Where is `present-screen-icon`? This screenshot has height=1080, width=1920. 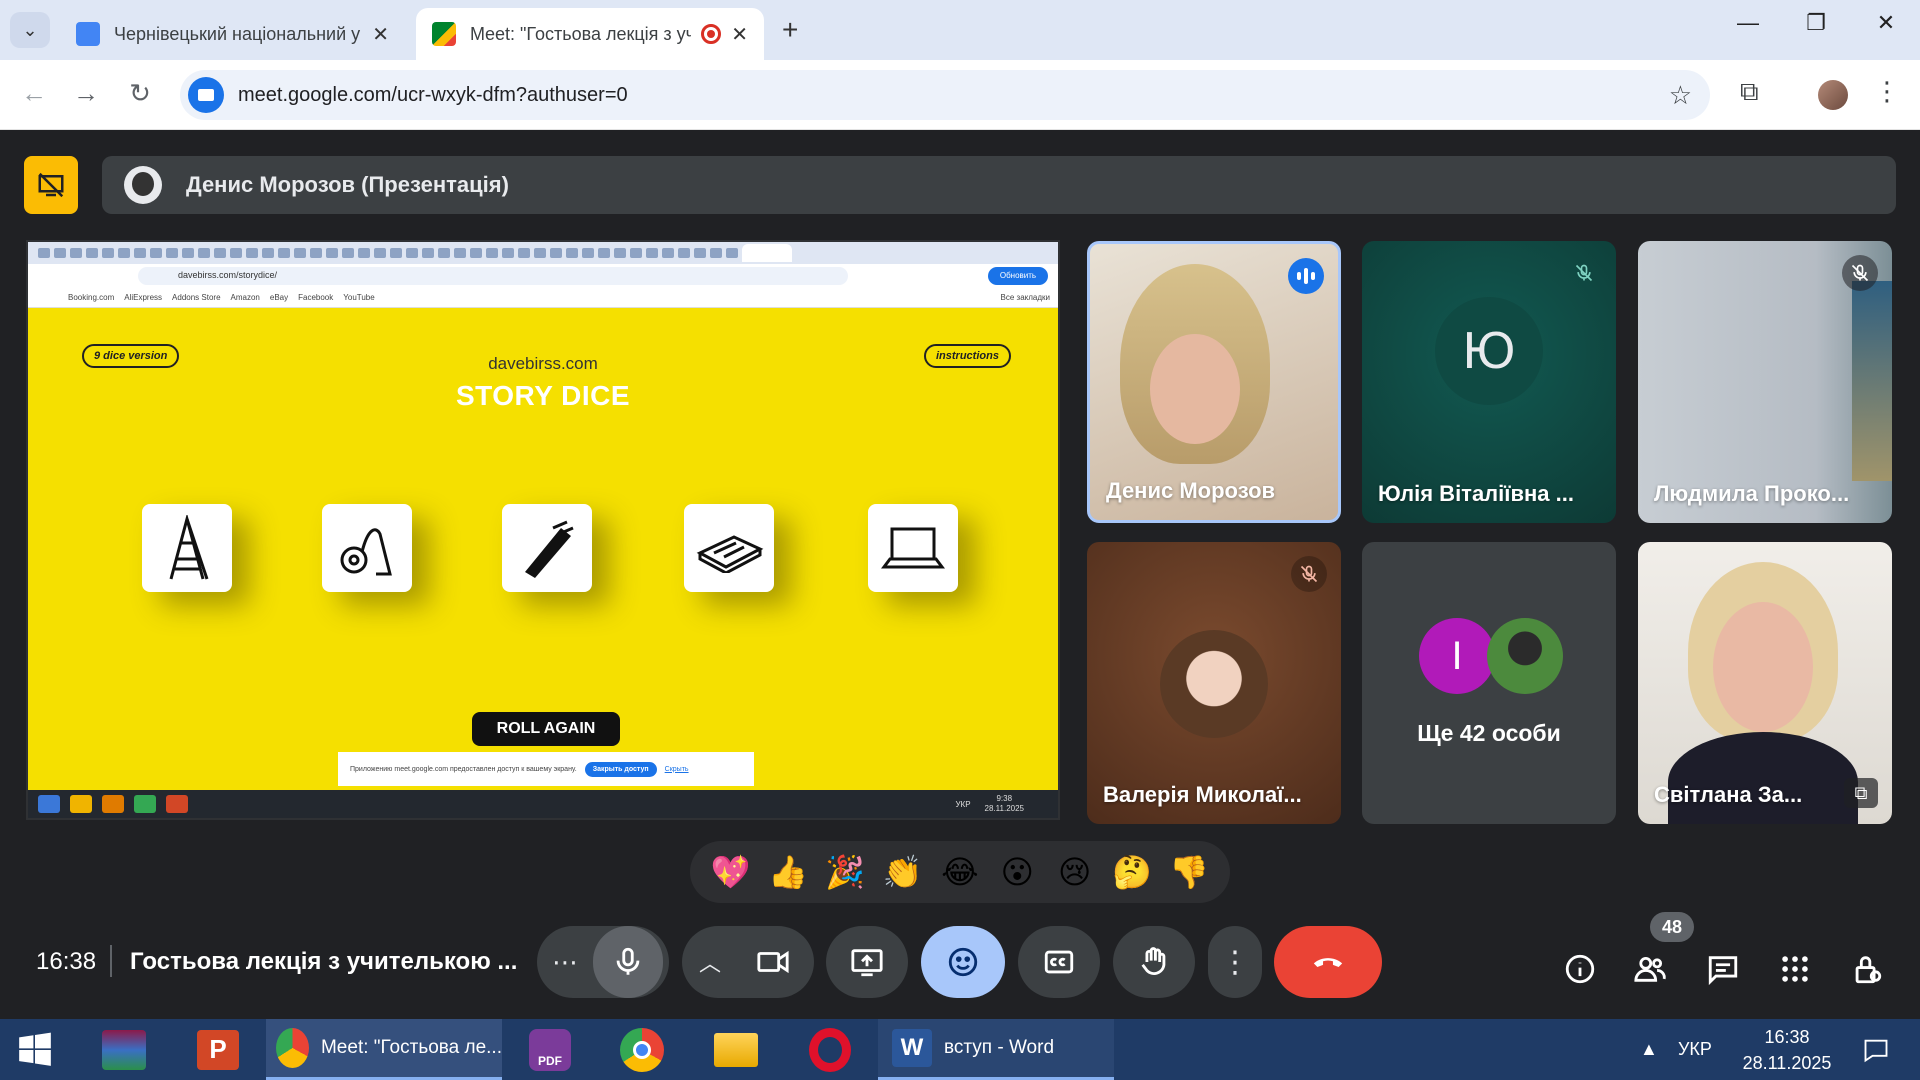
present-screen-icon is located at coordinates (867, 962).